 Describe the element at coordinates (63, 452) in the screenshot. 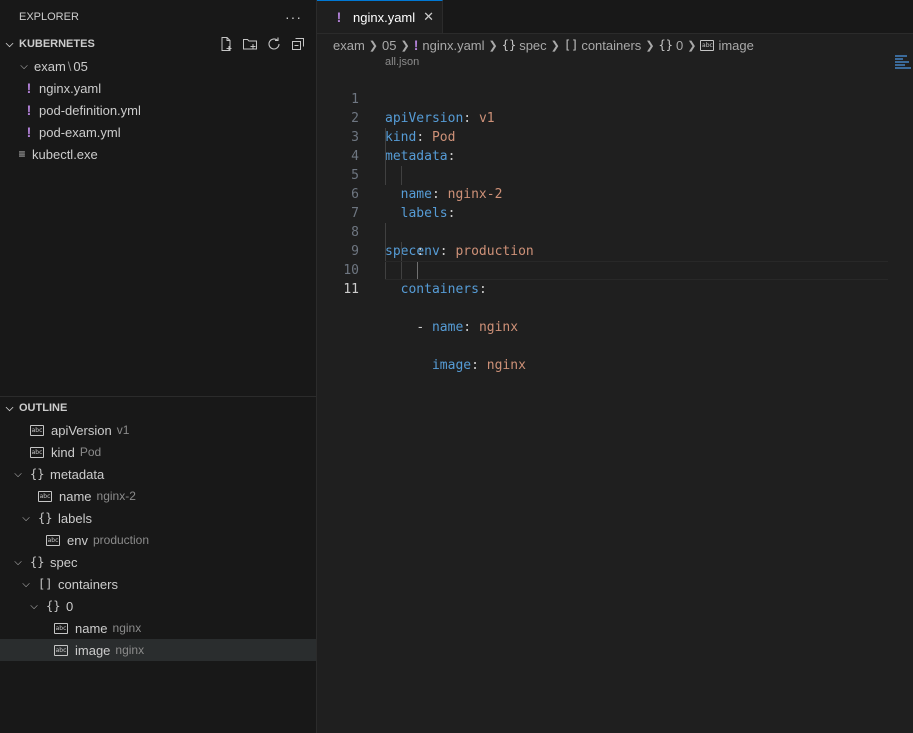

I see `outline-item-label: kind` at that location.